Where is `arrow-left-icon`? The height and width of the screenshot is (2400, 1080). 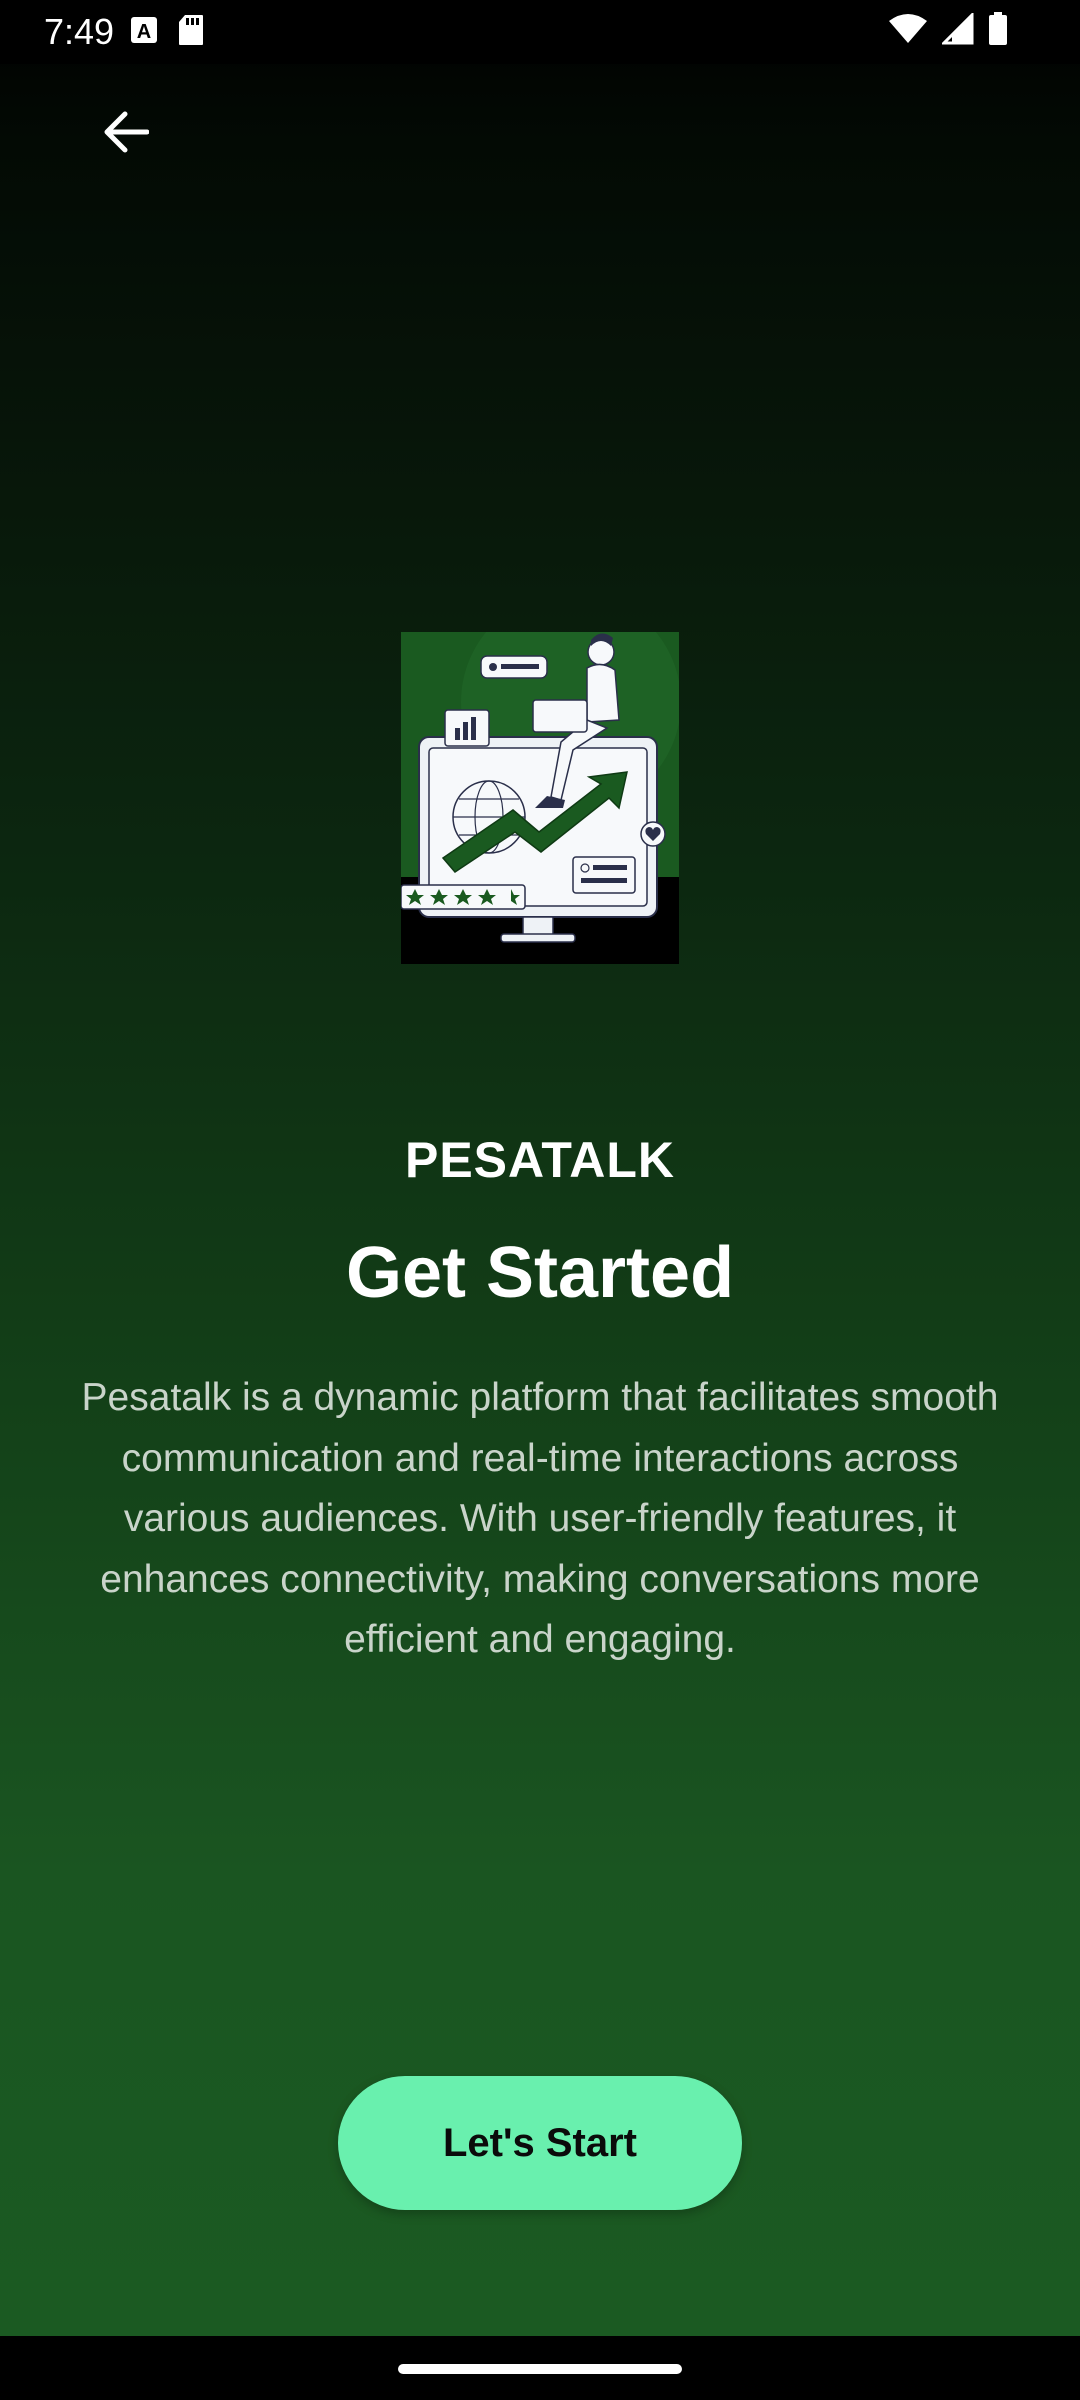
arrow-left-icon is located at coordinates (126, 132).